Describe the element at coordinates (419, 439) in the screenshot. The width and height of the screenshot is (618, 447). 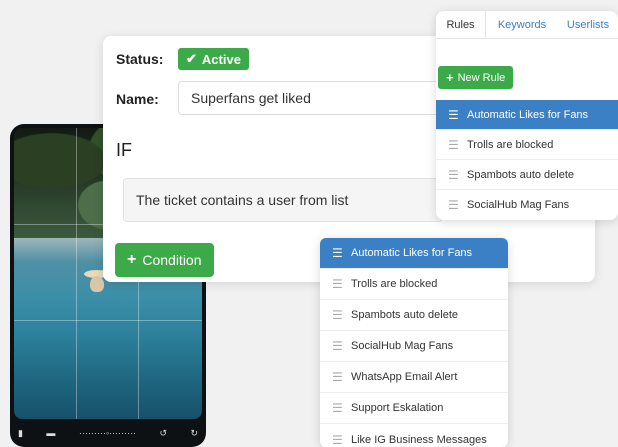
I see `list-item-label: Like IG Business Messages` at that location.